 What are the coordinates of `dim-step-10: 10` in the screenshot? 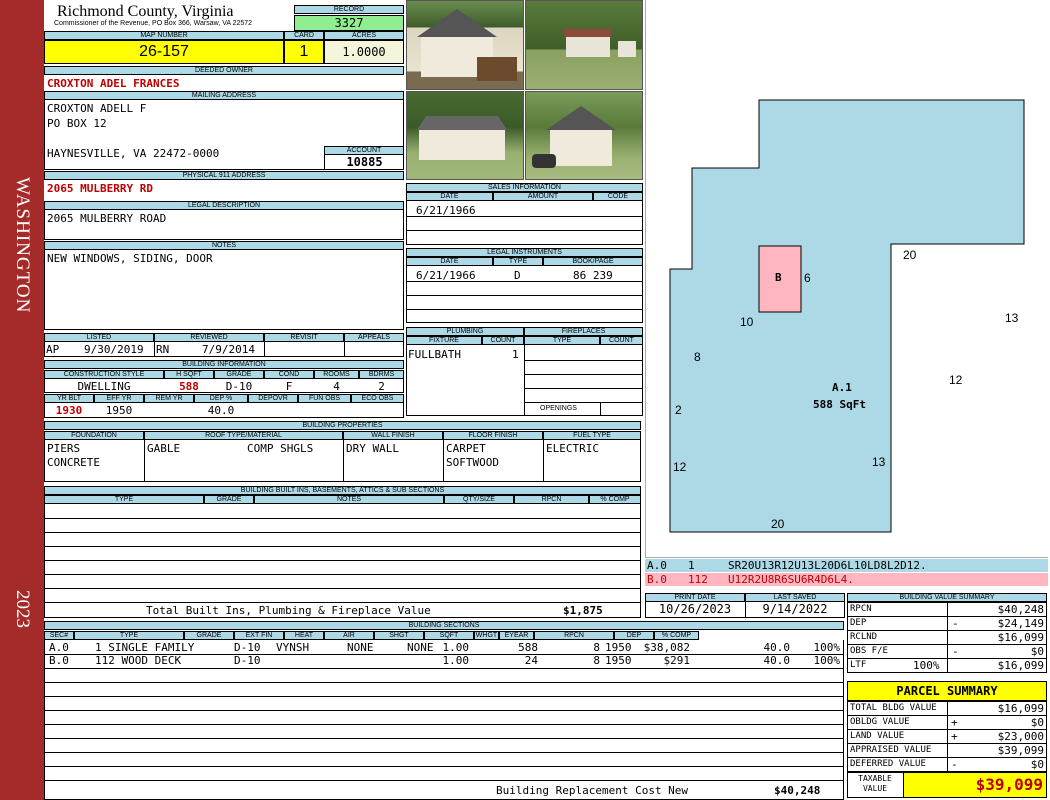 It's located at (747, 322).